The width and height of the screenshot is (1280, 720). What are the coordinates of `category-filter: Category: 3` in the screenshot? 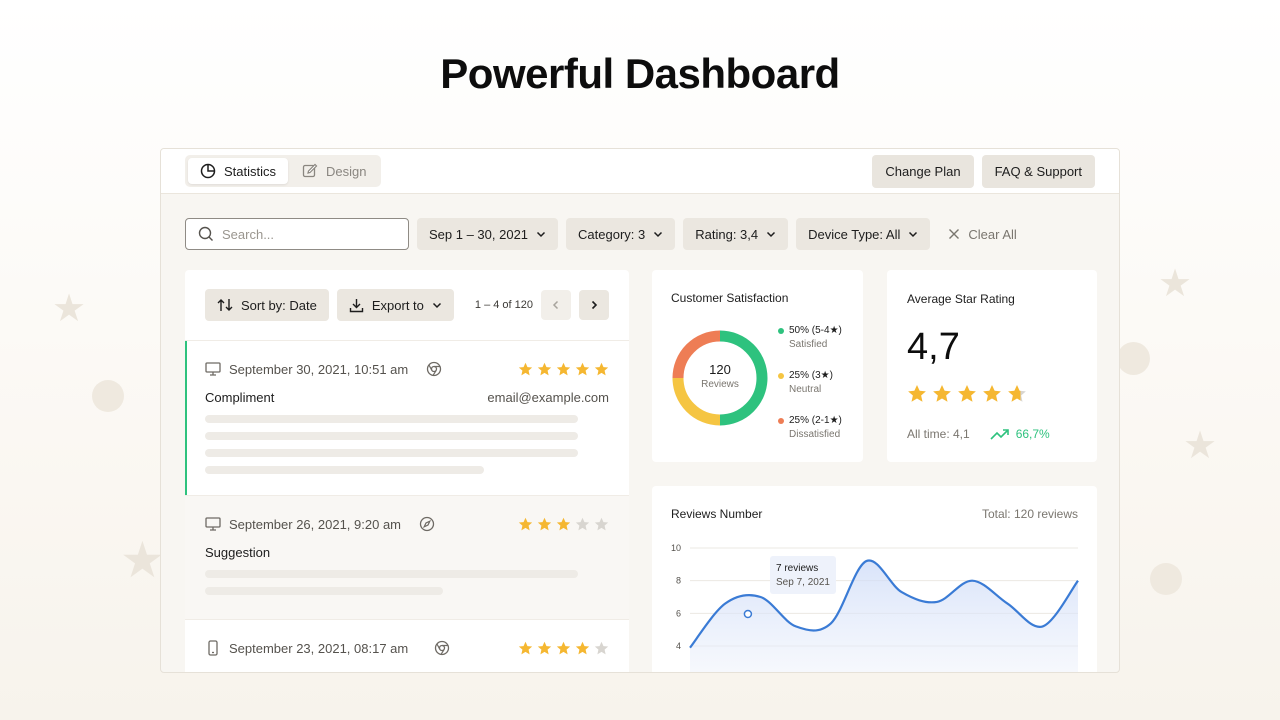 It's located at (621, 234).